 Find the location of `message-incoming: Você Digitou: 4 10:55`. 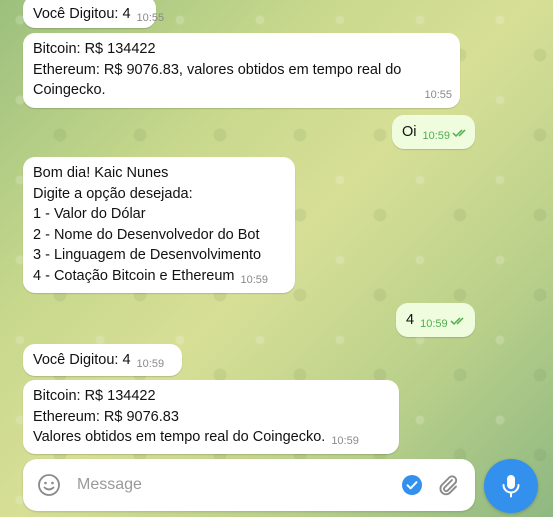

message-incoming: Você Digitou: 4 10:55 is located at coordinates (93, 14).